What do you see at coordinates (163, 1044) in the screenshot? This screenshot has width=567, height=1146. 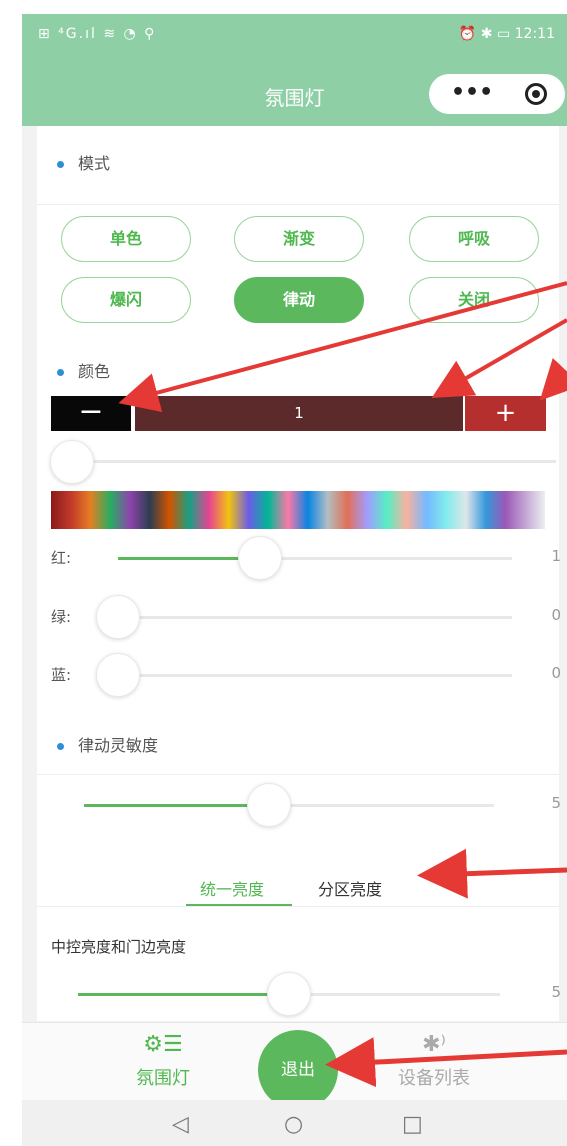 I see `gear-list-icon: ⚙☰` at bounding box center [163, 1044].